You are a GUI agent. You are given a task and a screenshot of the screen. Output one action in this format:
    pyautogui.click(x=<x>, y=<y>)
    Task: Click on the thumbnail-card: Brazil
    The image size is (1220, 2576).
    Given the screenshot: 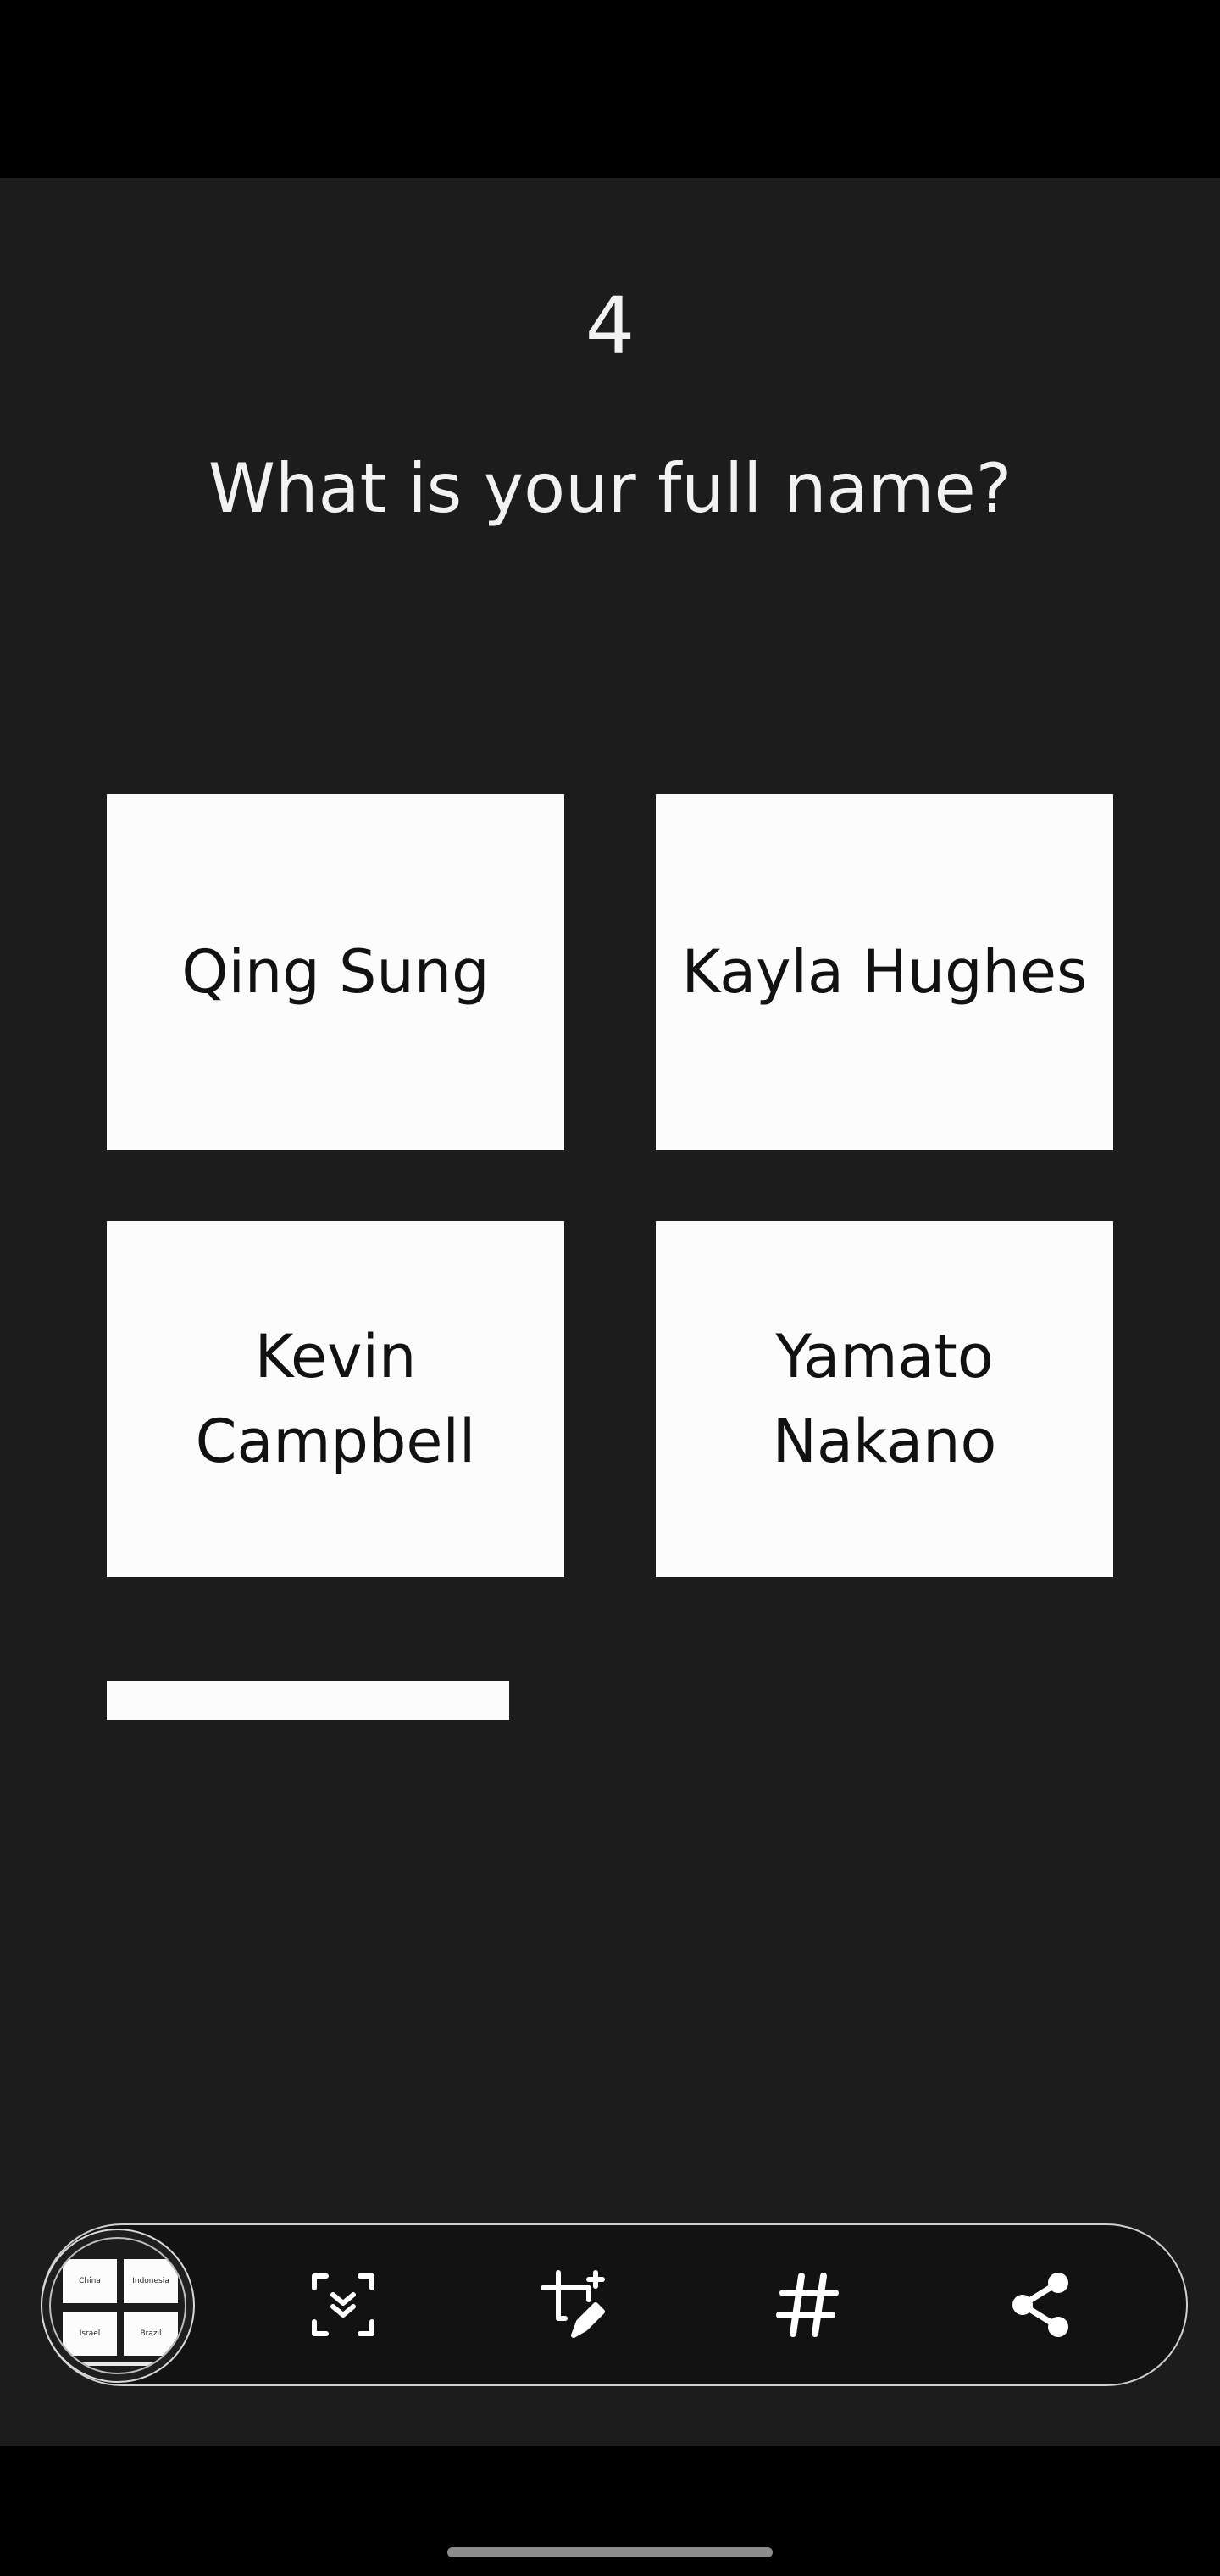 What is the action you would take?
    pyautogui.click(x=151, y=2334)
    